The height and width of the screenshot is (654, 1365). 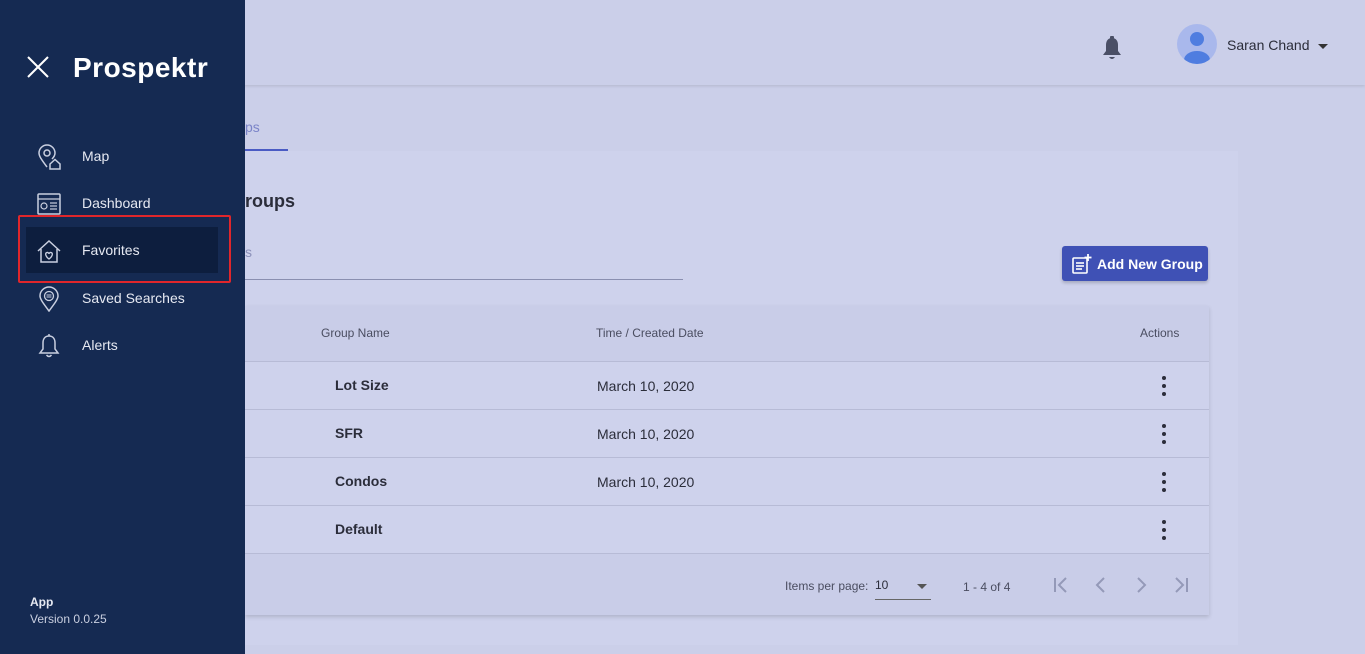 What do you see at coordinates (248, 252) in the screenshot?
I see `search-field-label: s` at bounding box center [248, 252].